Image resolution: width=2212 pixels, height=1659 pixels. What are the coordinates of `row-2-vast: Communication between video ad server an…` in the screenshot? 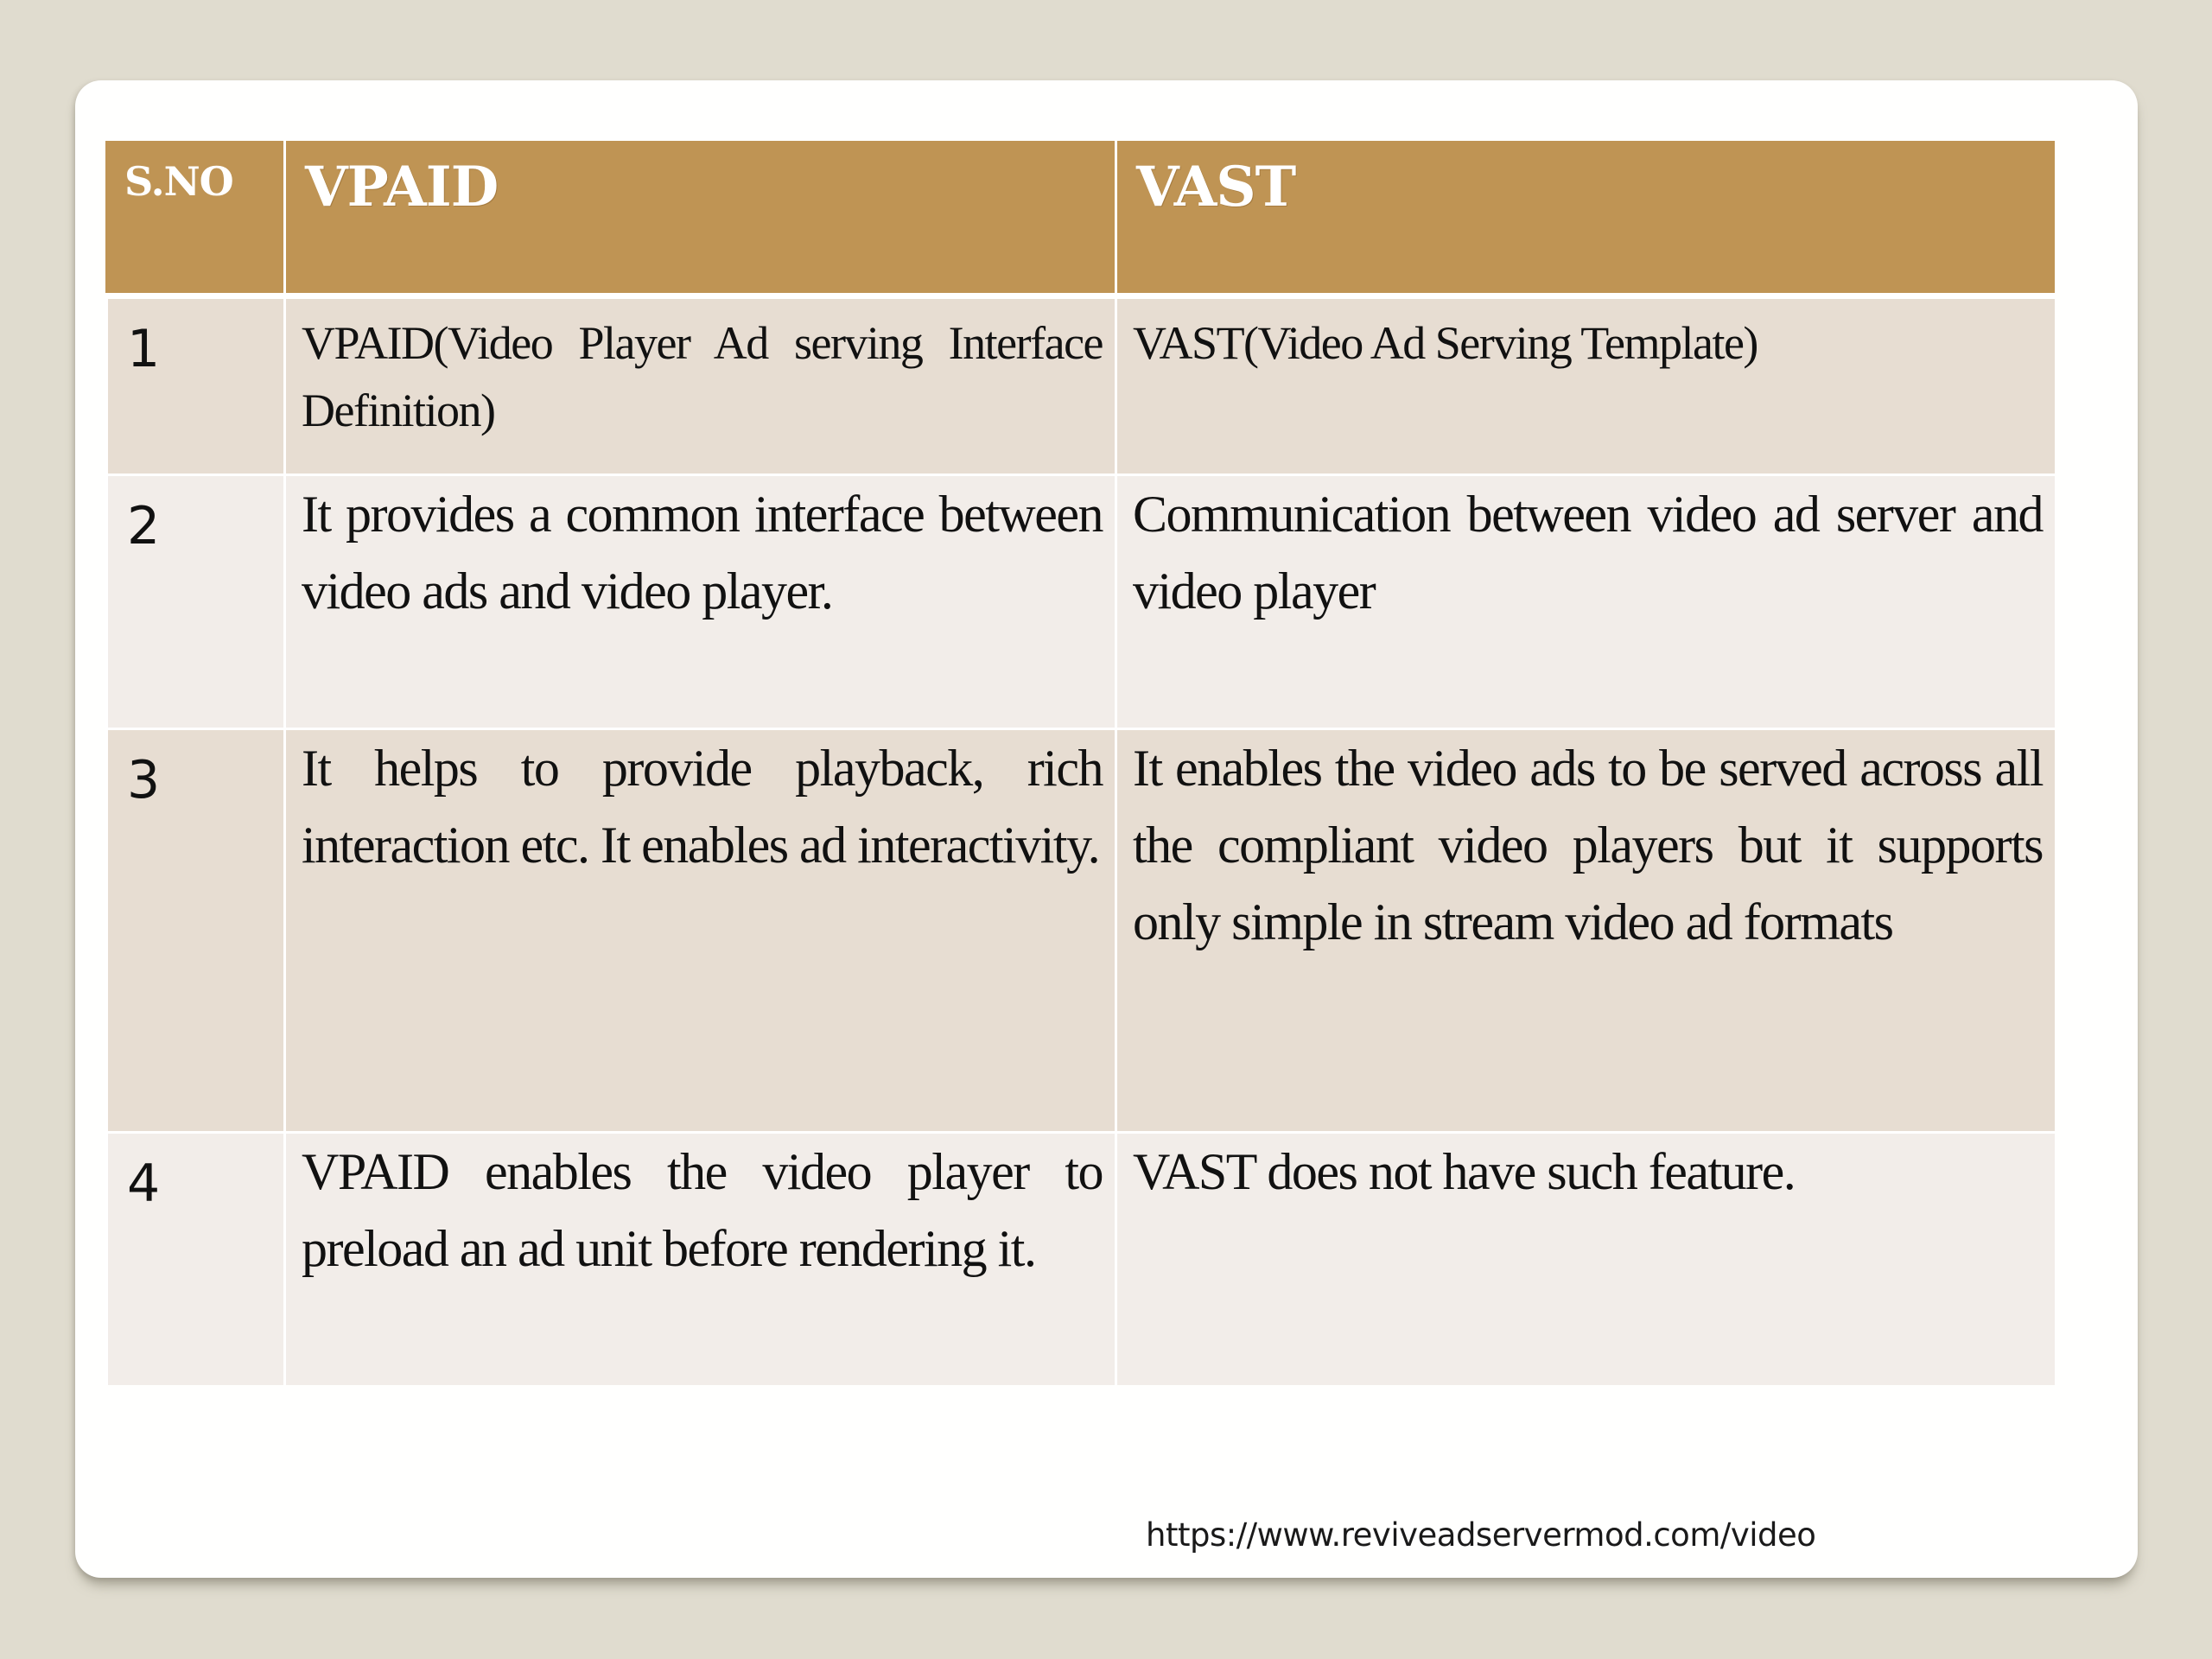 It's located at (1585, 603).